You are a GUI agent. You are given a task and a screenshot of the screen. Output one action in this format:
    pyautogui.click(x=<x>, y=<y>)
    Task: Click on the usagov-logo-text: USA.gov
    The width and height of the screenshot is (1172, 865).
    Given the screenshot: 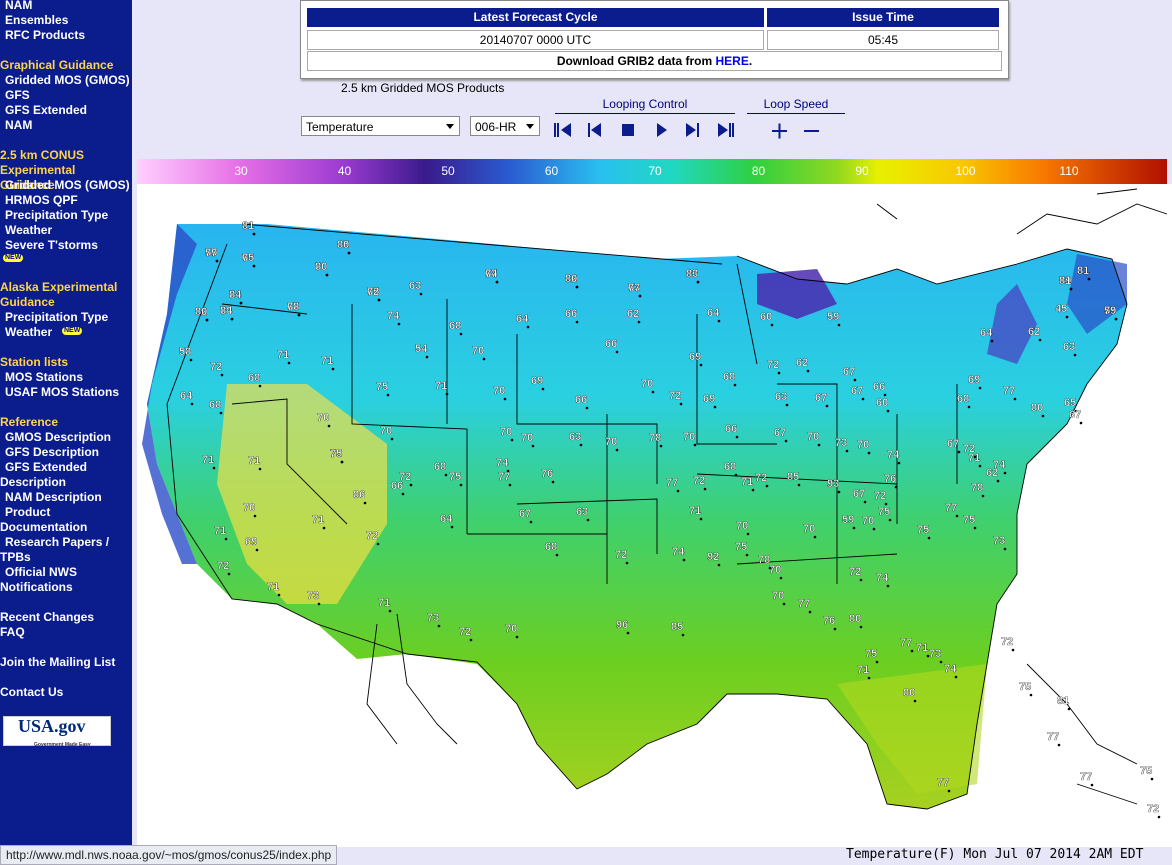 What is the action you would take?
    pyautogui.click(x=52, y=726)
    